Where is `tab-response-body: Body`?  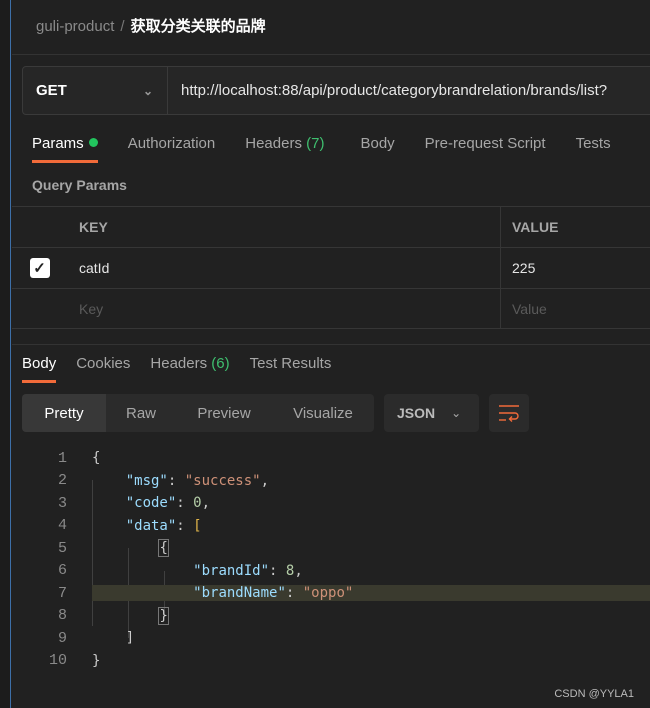 tab-response-body: Body is located at coordinates (39, 369).